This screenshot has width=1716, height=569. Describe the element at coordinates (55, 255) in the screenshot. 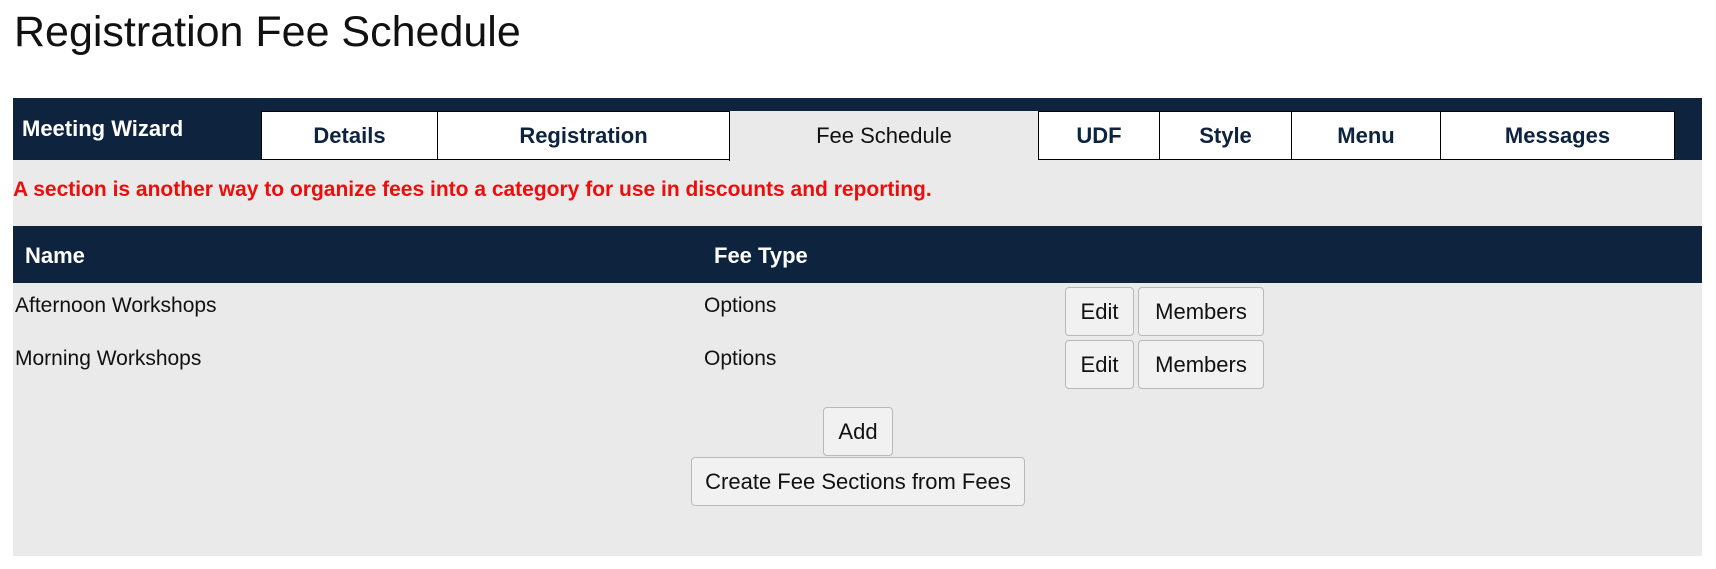

I see `column-header-name: Name` at that location.